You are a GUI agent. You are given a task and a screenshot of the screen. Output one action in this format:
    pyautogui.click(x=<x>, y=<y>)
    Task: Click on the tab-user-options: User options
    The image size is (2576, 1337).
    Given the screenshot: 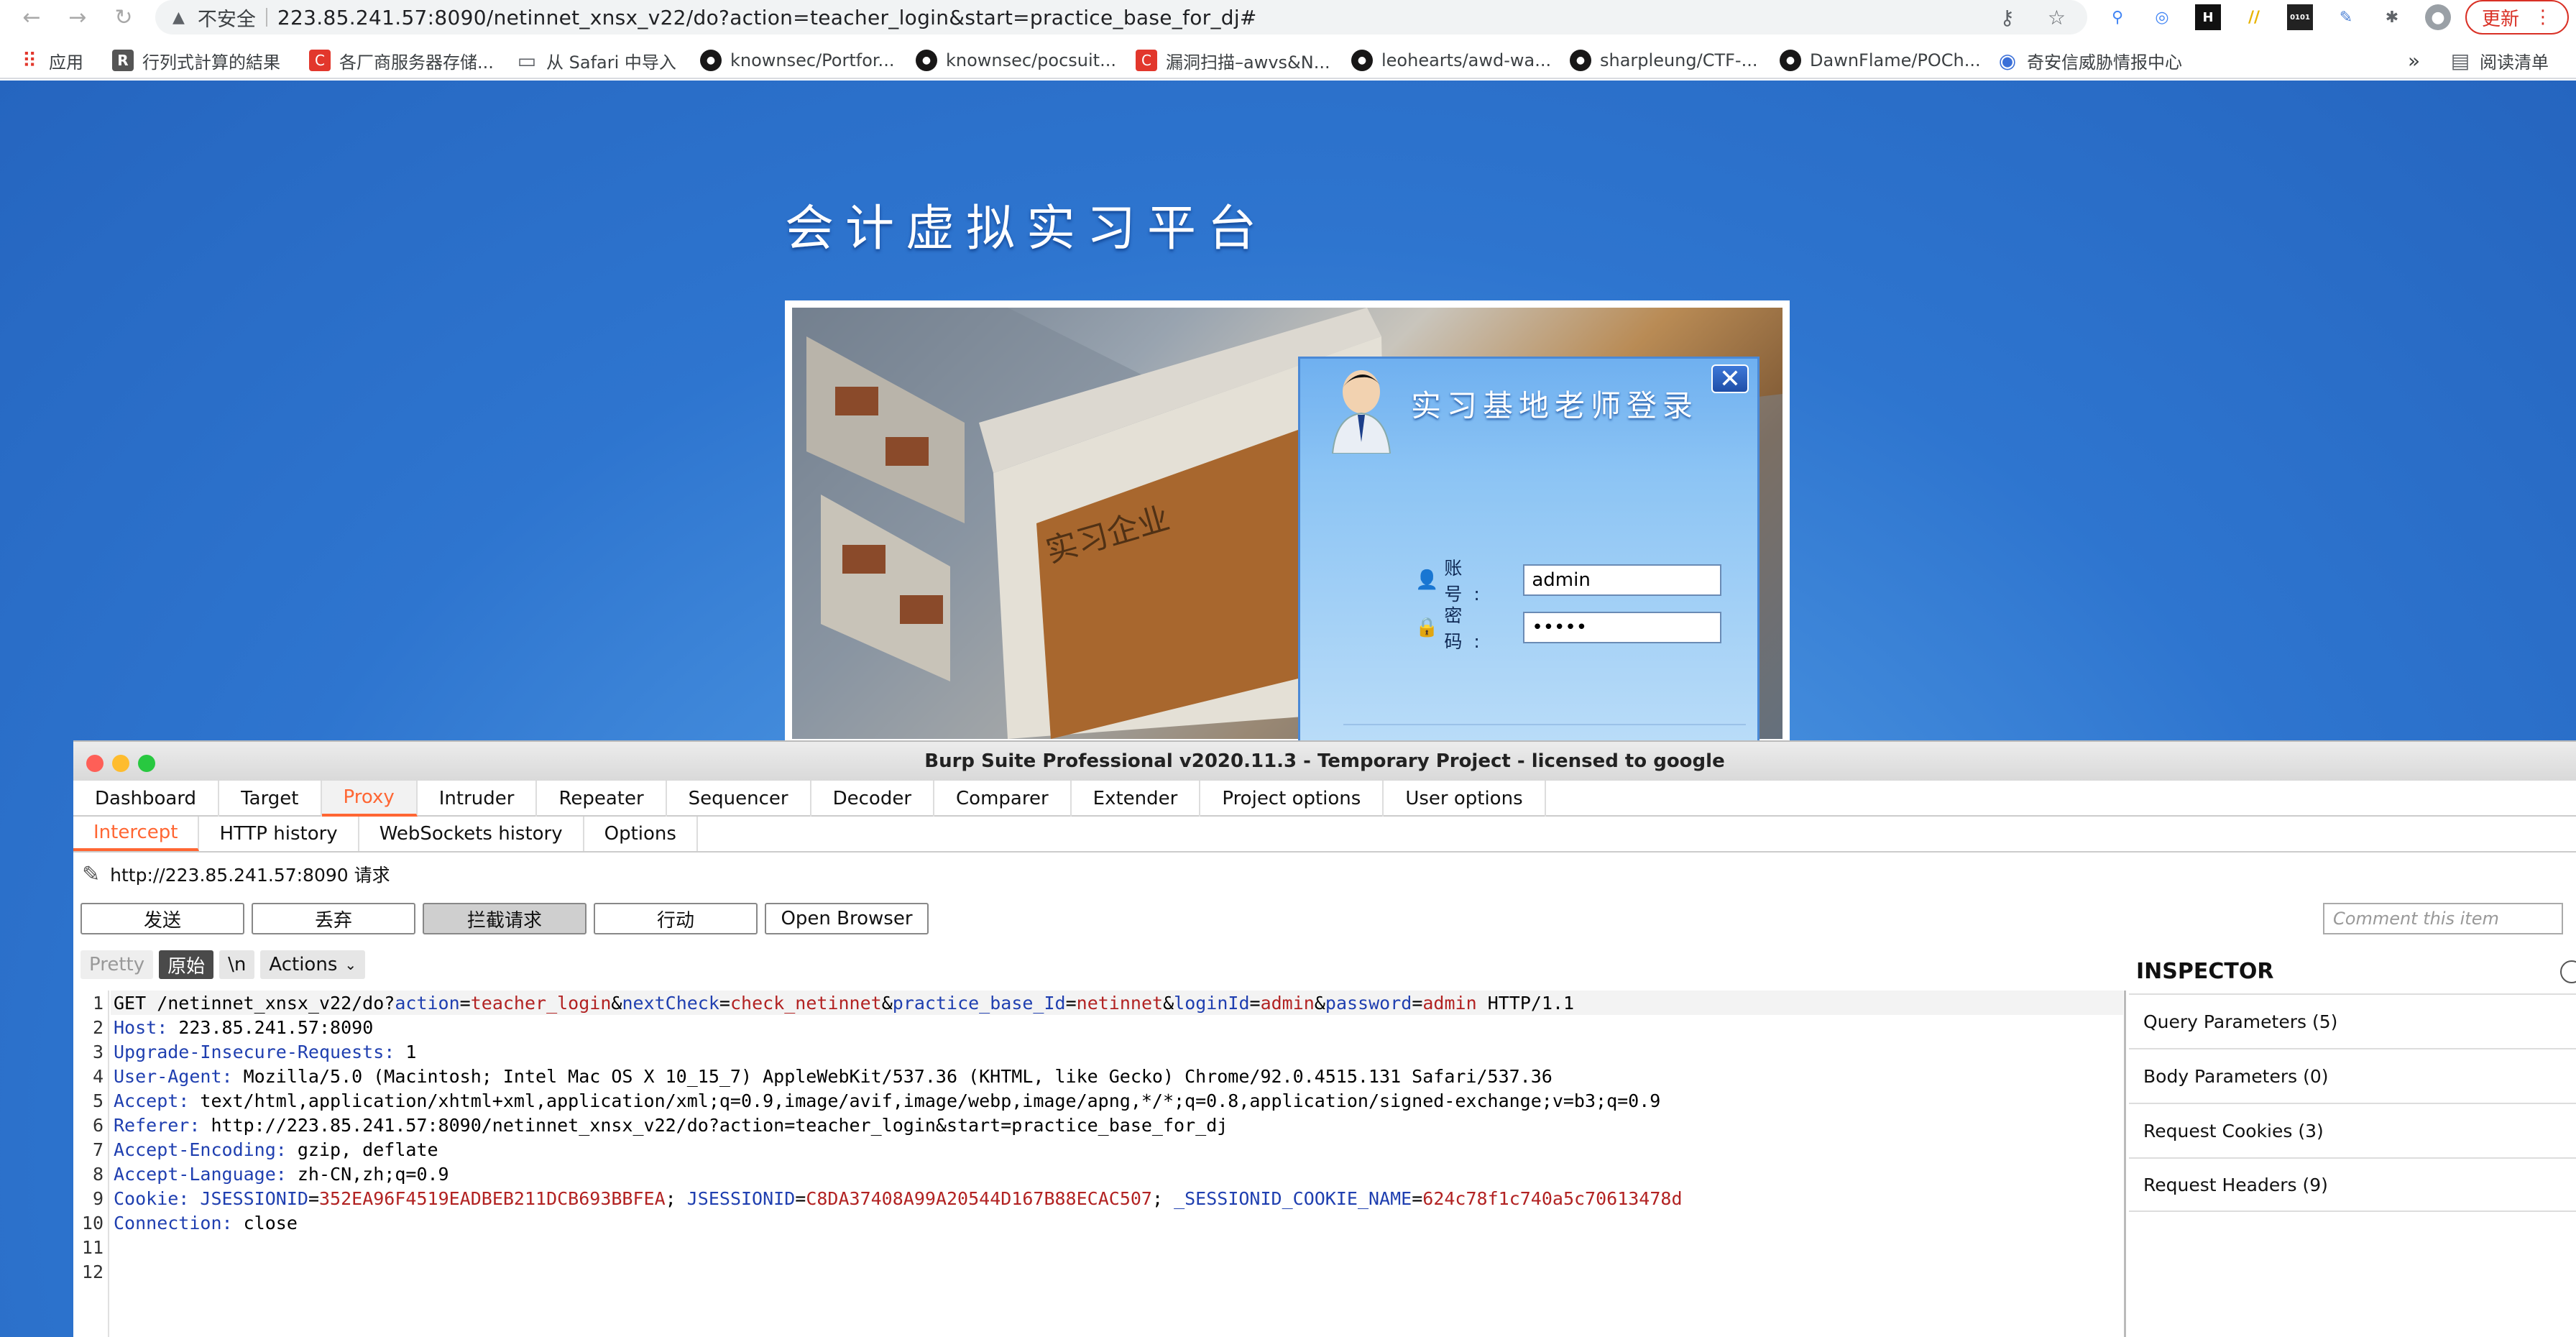 What is the action you would take?
    pyautogui.click(x=1465, y=799)
    